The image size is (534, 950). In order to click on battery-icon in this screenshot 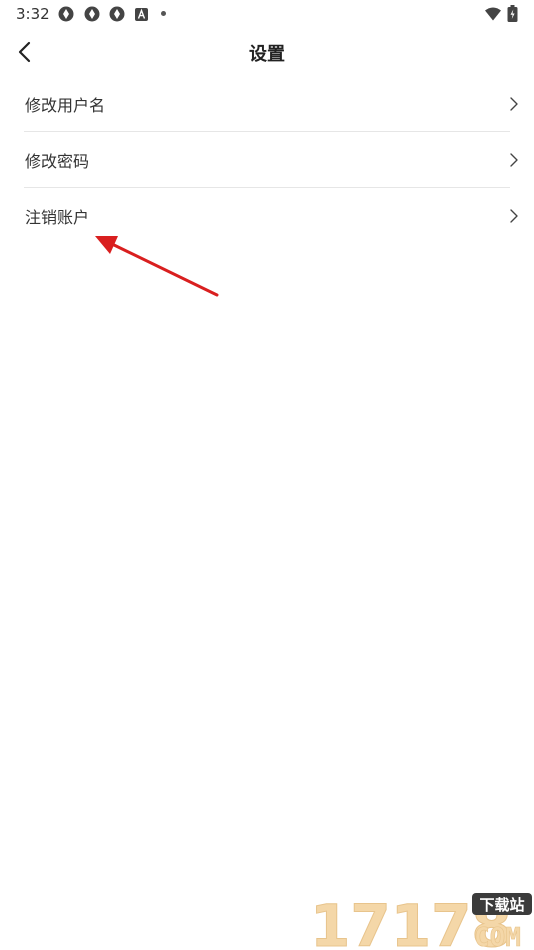, I will do `click(512, 13)`.